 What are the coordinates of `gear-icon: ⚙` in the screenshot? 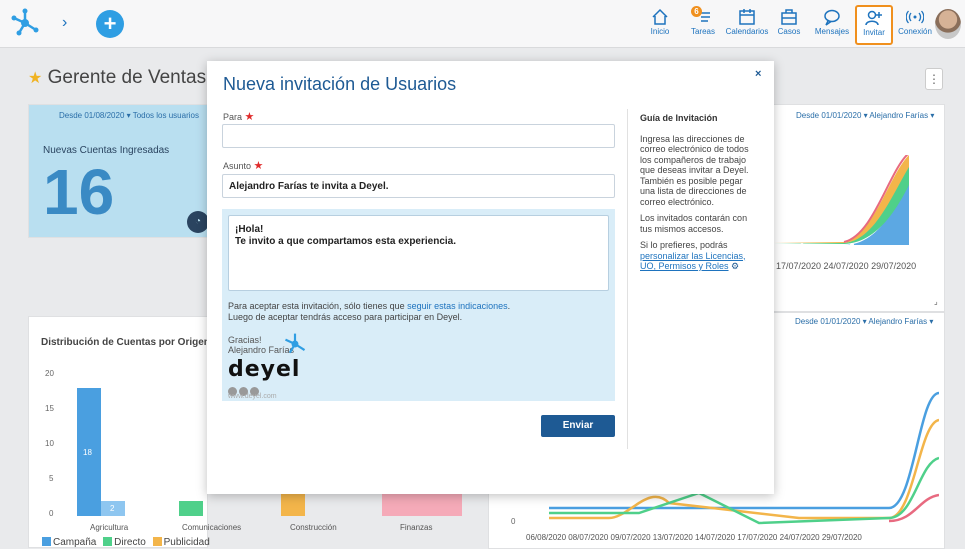 It's located at (735, 266).